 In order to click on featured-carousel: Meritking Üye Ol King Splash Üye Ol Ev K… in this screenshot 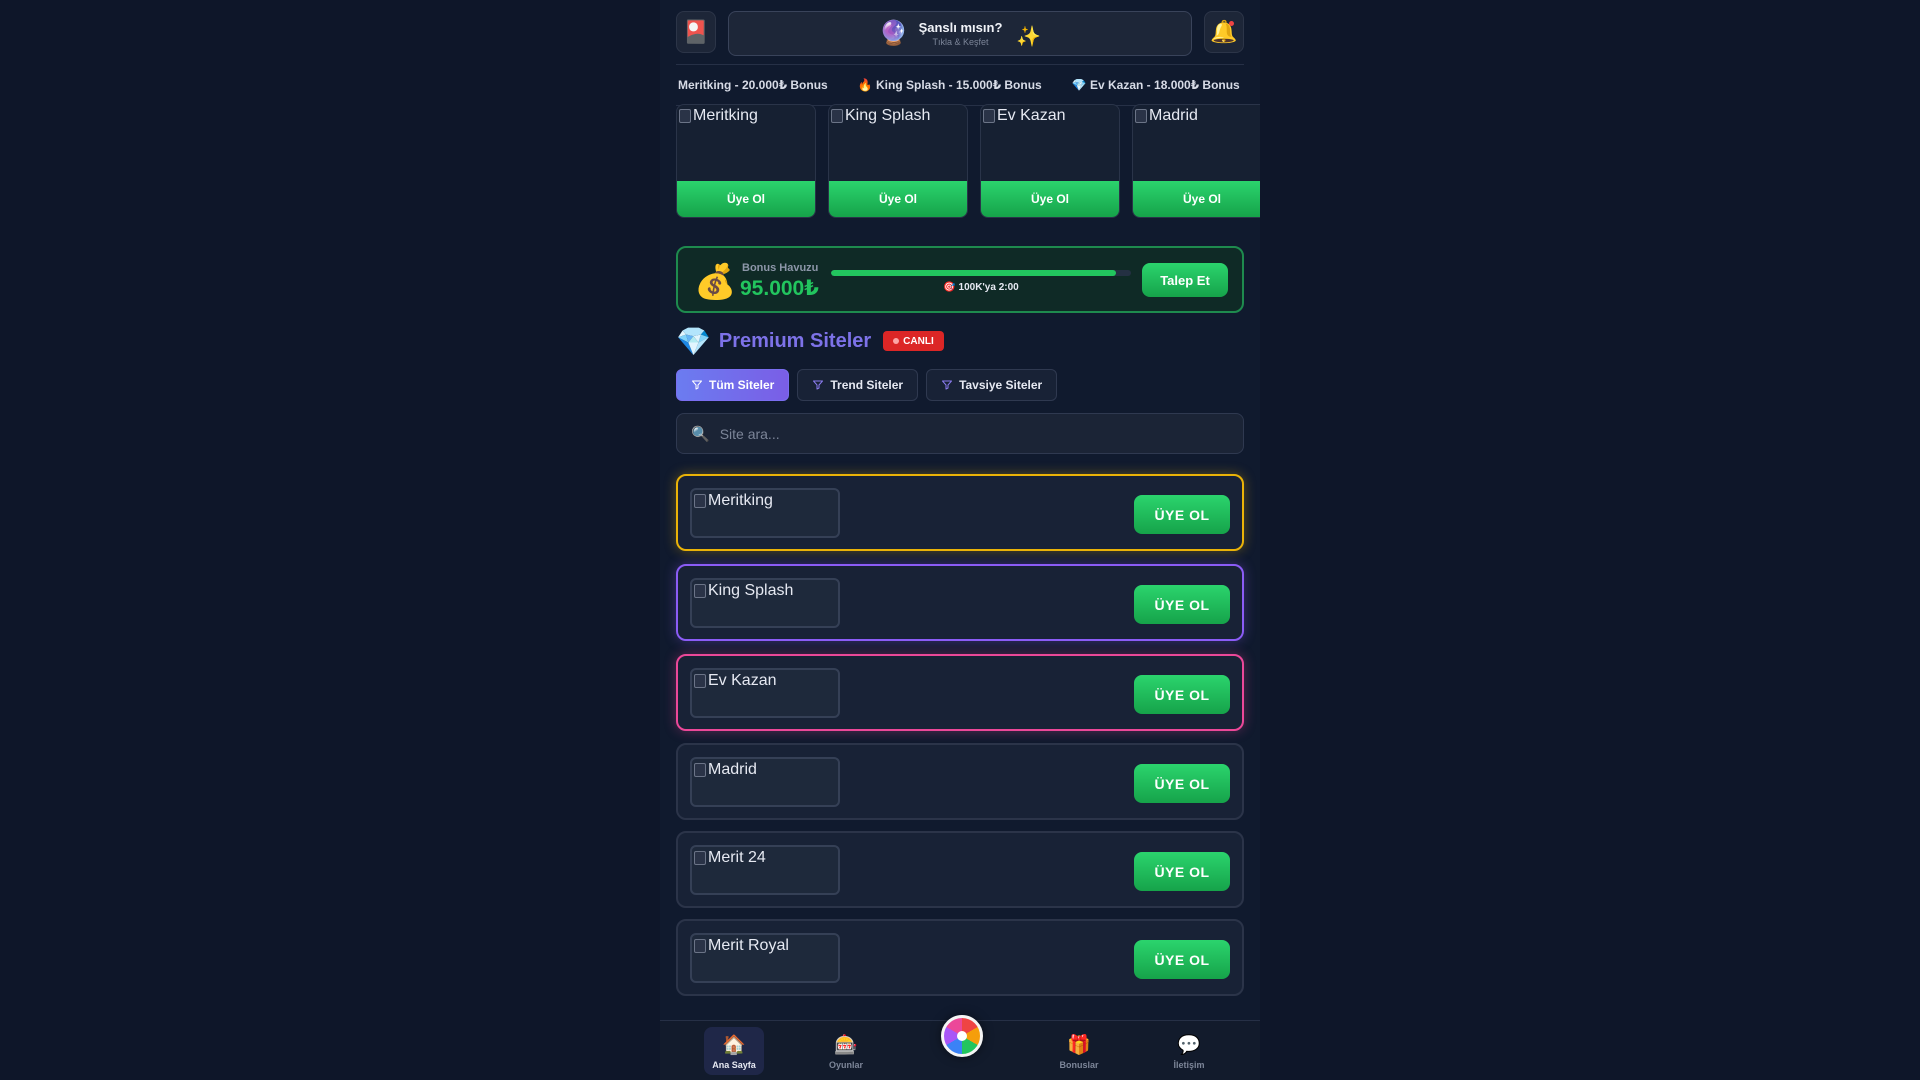, I will do `click(968, 162)`.